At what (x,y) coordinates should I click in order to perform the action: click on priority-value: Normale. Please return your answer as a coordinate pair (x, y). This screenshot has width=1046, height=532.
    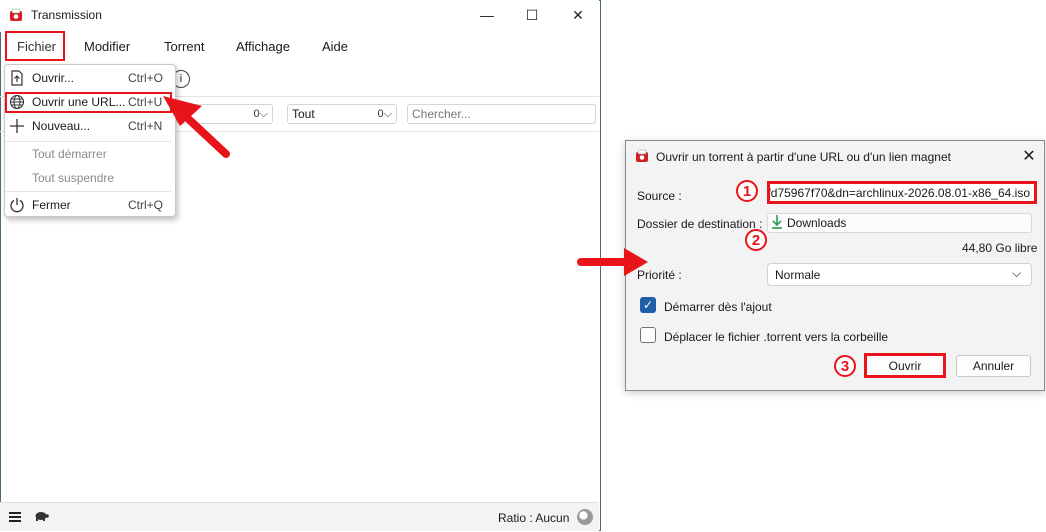
    Looking at the image, I should click on (798, 275).